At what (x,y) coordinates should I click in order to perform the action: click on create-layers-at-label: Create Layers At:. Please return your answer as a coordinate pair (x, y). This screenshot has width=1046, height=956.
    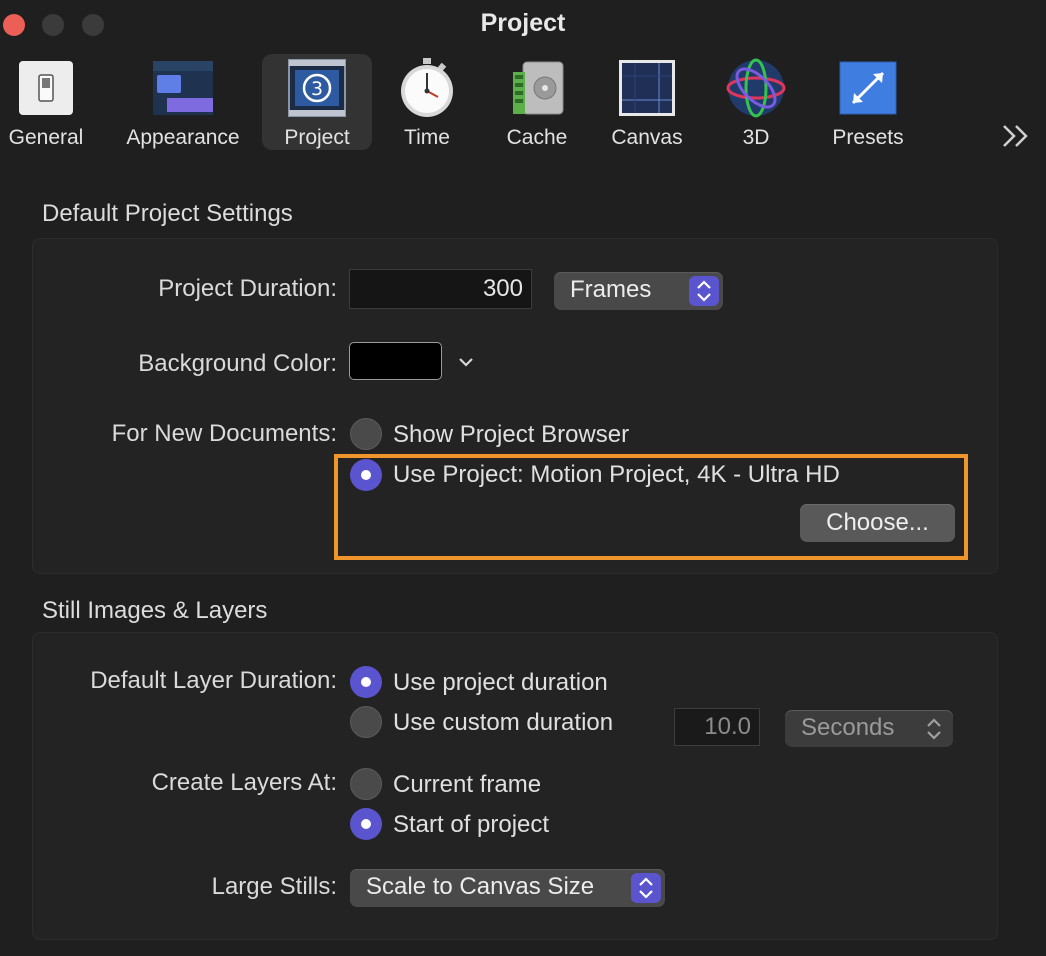
    Looking at the image, I should click on (244, 782).